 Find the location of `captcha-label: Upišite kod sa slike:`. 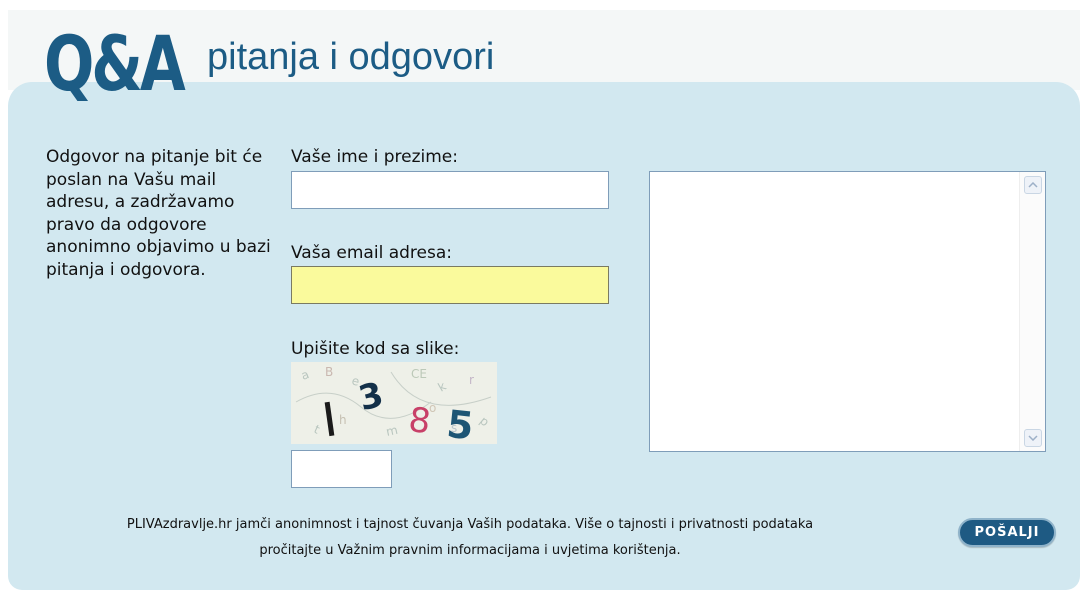

captcha-label: Upišite kod sa slike: is located at coordinates (375, 349).